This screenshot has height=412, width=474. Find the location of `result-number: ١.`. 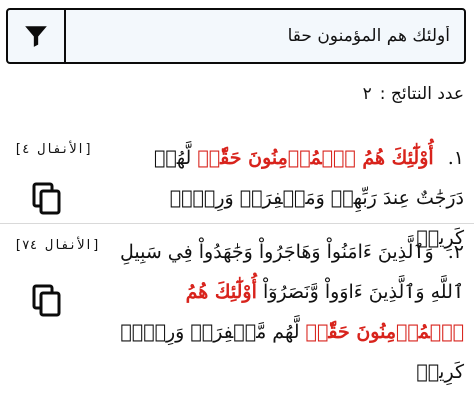

result-number: ١. is located at coordinates (455, 158).